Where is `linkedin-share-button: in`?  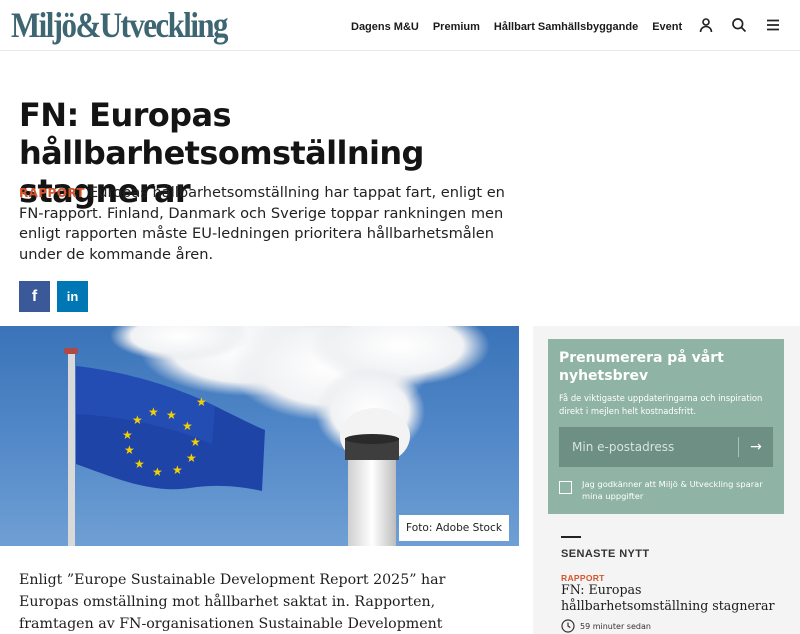
linkedin-share-button: in is located at coordinates (72, 296).